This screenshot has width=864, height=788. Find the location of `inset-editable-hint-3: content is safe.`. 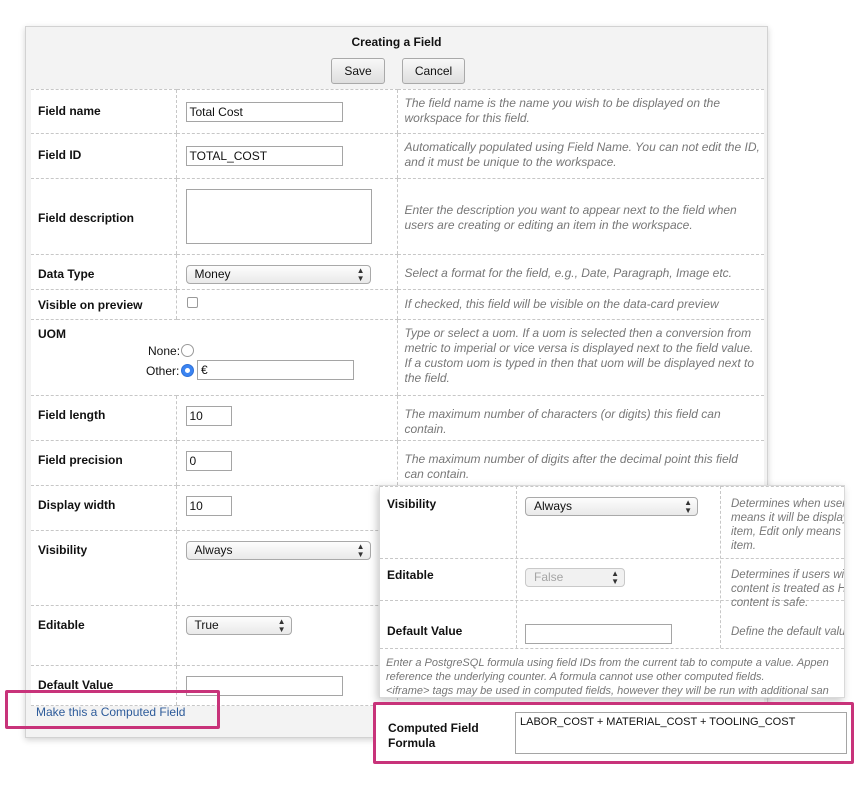

inset-editable-hint-3: content is safe. is located at coordinates (770, 603).